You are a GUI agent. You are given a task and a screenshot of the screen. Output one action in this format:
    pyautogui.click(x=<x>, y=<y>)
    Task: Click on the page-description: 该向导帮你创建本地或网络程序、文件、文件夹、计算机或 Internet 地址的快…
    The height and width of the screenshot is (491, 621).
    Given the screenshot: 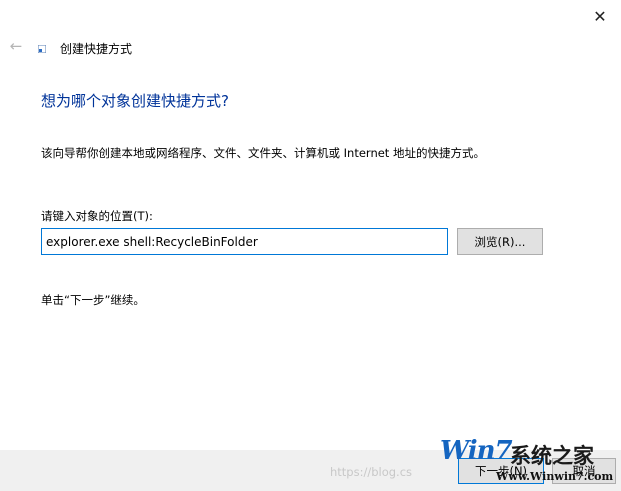 What is the action you would take?
    pyautogui.click(x=263, y=153)
    